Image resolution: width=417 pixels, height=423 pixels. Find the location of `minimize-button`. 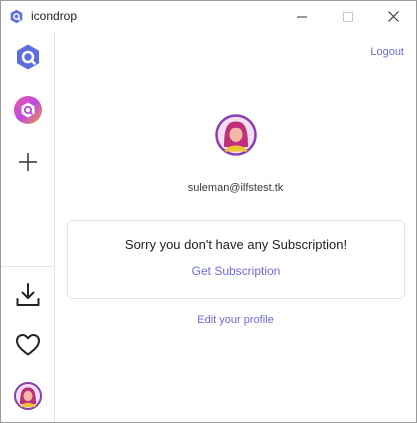

minimize-button is located at coordinates (302, 16).